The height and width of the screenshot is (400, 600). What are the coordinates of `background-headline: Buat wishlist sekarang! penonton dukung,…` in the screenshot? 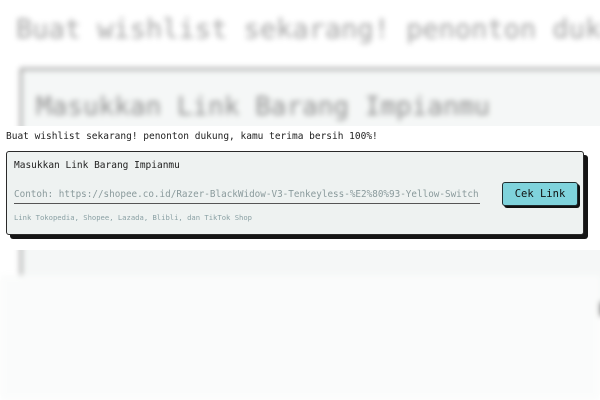 It's located at (308, 29).